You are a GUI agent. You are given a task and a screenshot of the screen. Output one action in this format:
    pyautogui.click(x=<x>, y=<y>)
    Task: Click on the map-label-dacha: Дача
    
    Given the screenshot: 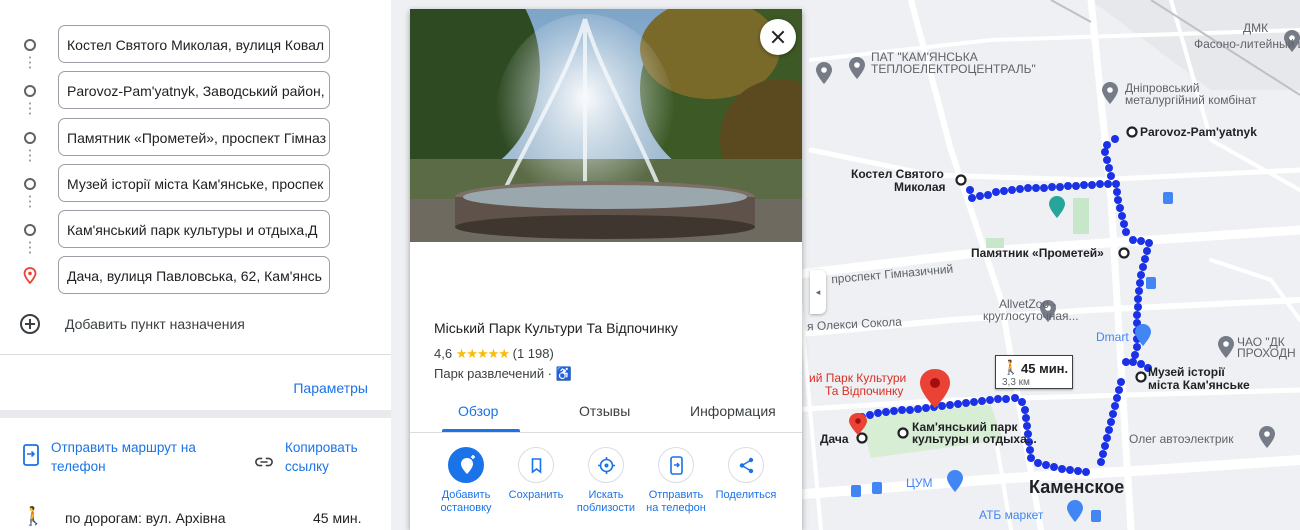 What is the action you would take?
    pyautogui.click(x=834, y=439)
    